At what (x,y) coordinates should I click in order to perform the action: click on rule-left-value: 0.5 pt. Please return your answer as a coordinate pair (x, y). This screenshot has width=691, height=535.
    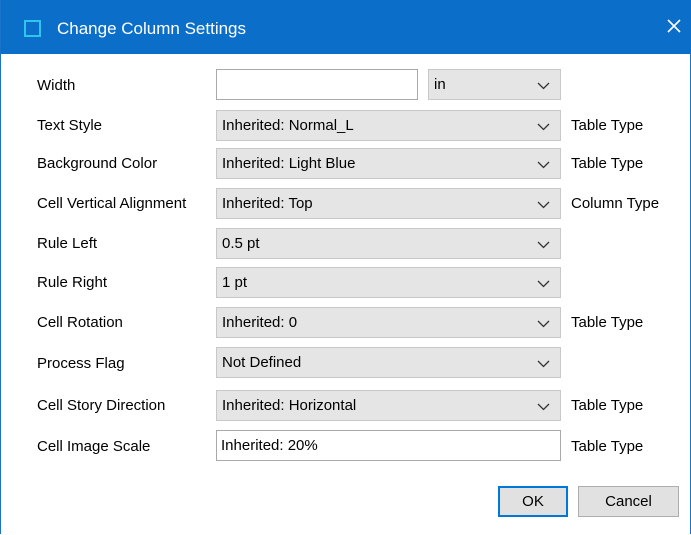
    Looking at the image, I should click on (241, 243).